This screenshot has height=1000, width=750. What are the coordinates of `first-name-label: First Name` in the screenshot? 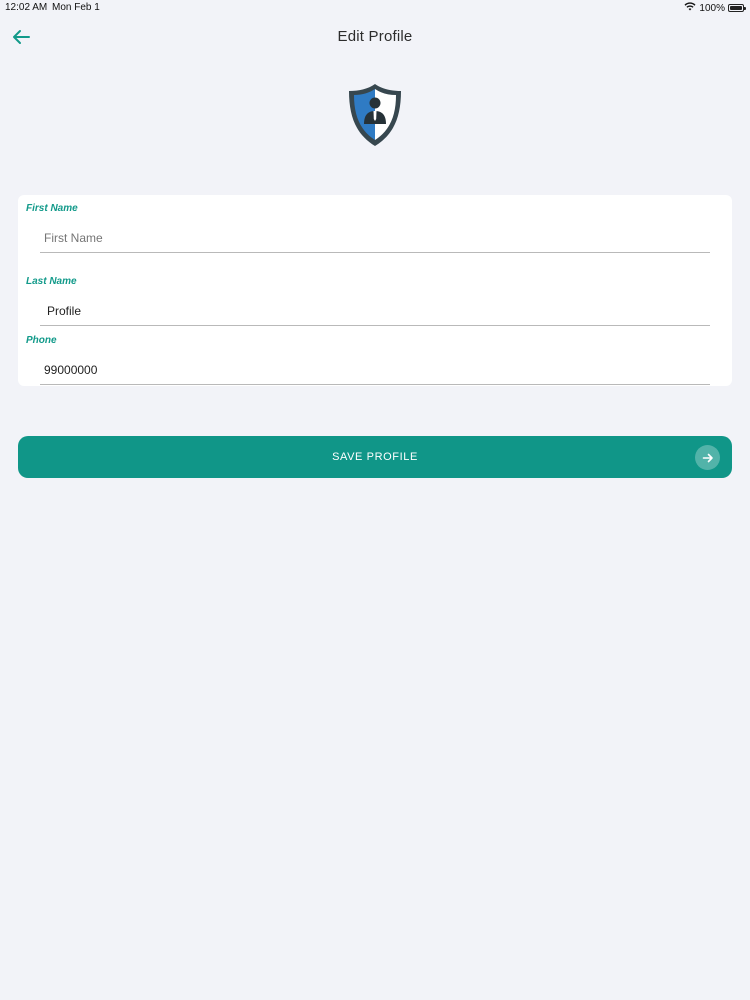 It's located at (52, 208).